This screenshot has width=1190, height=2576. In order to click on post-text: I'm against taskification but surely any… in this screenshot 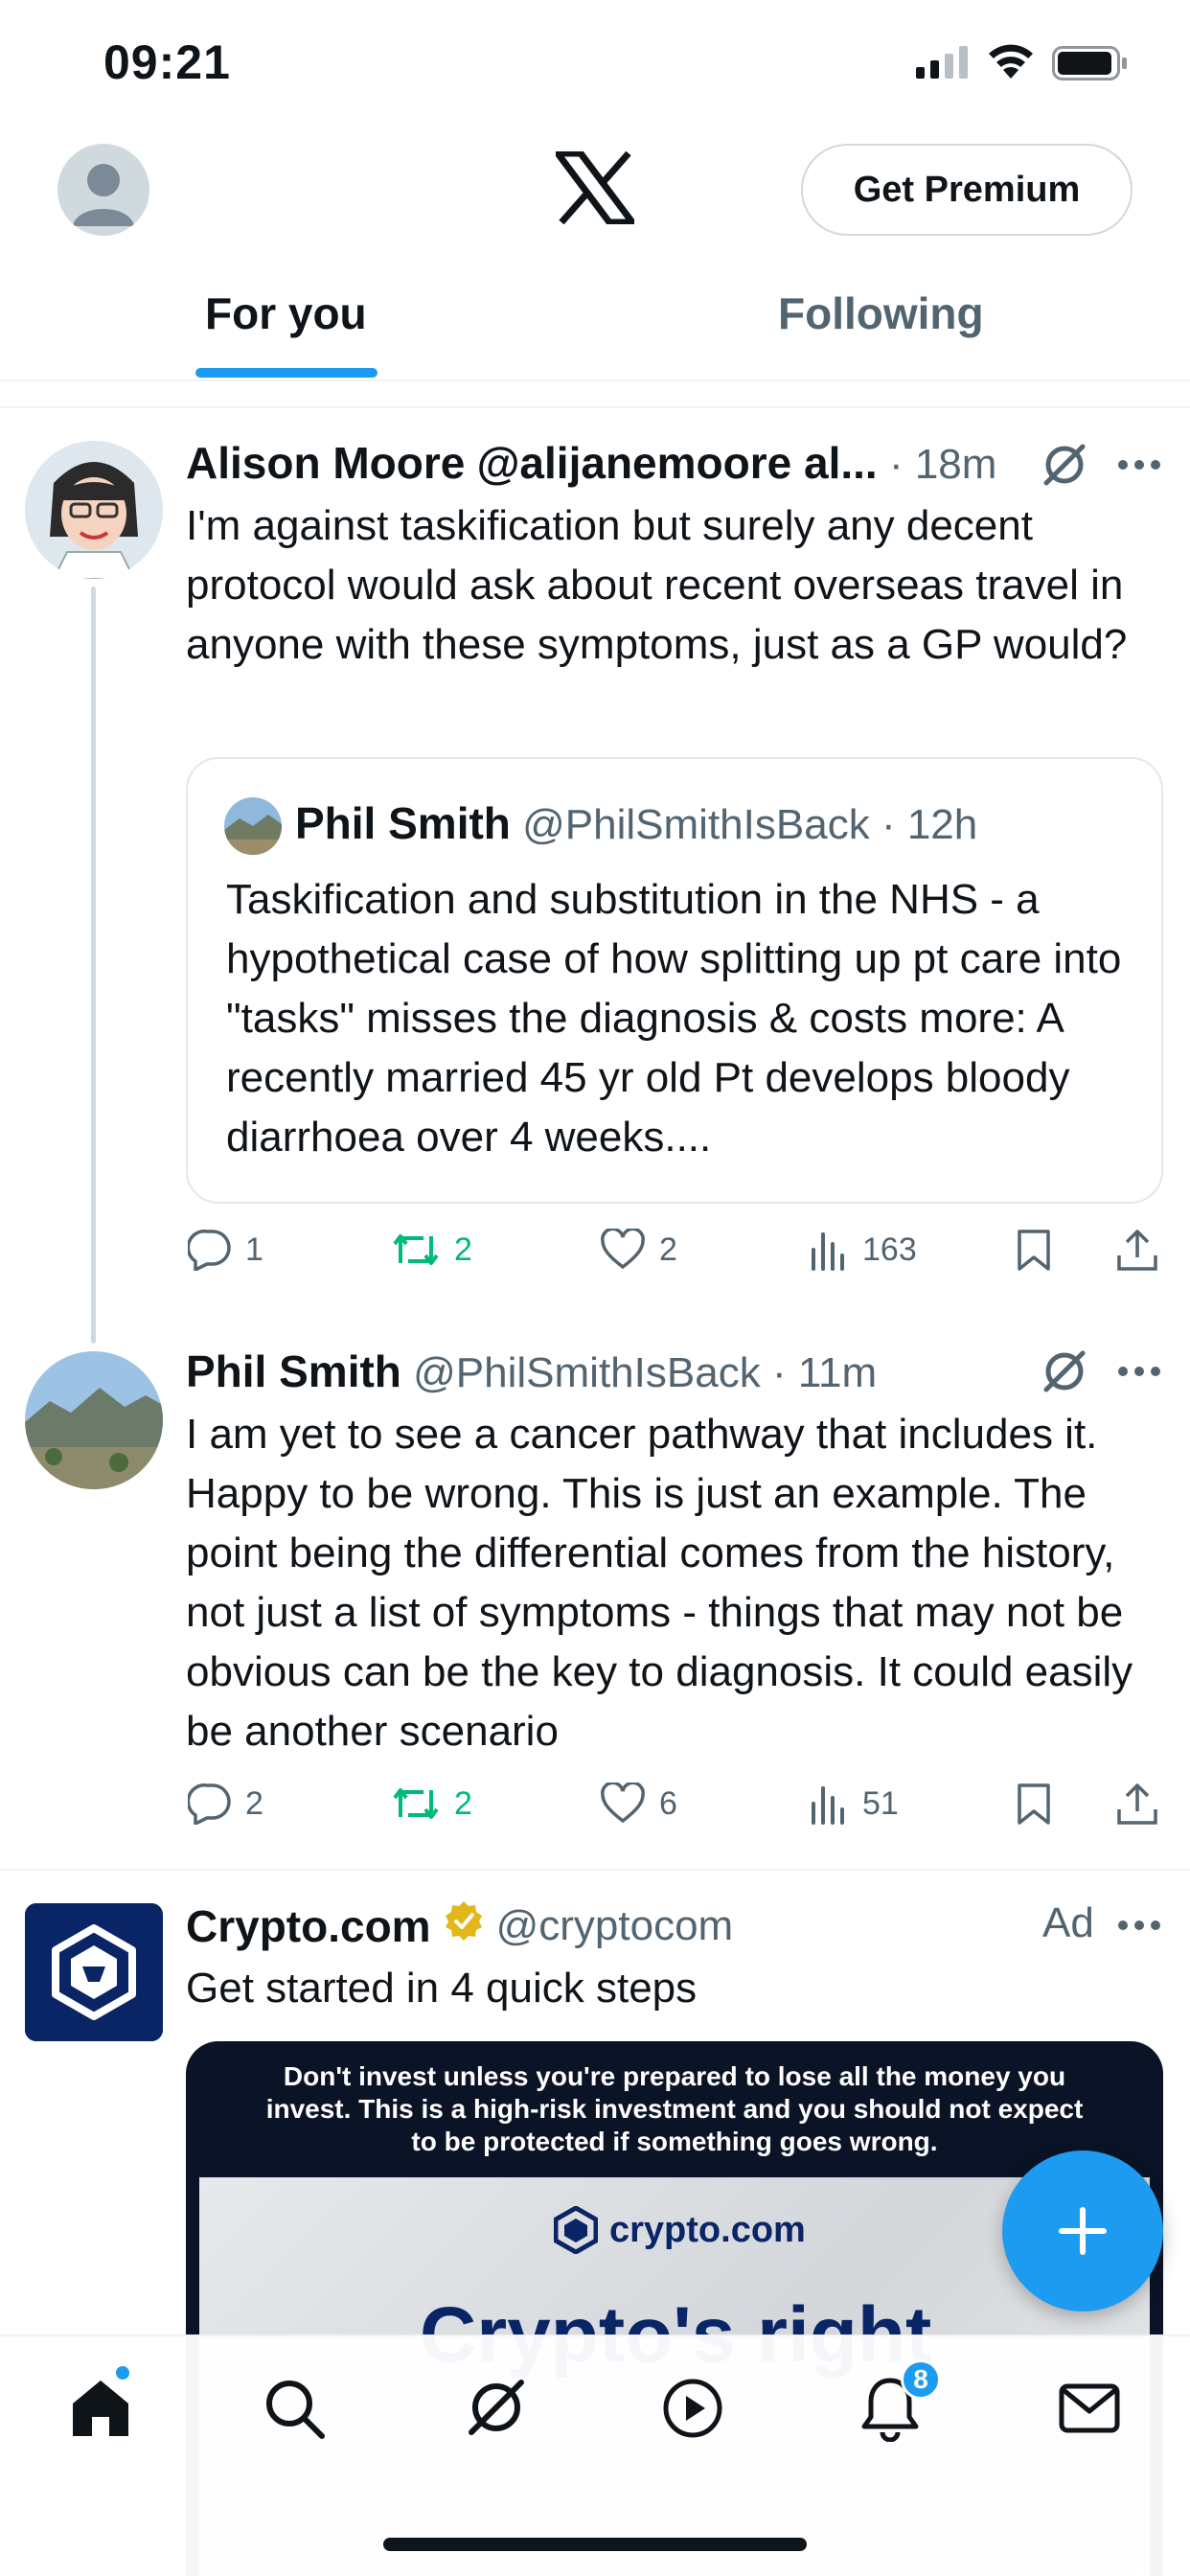, I will do `click(657, 585)`.